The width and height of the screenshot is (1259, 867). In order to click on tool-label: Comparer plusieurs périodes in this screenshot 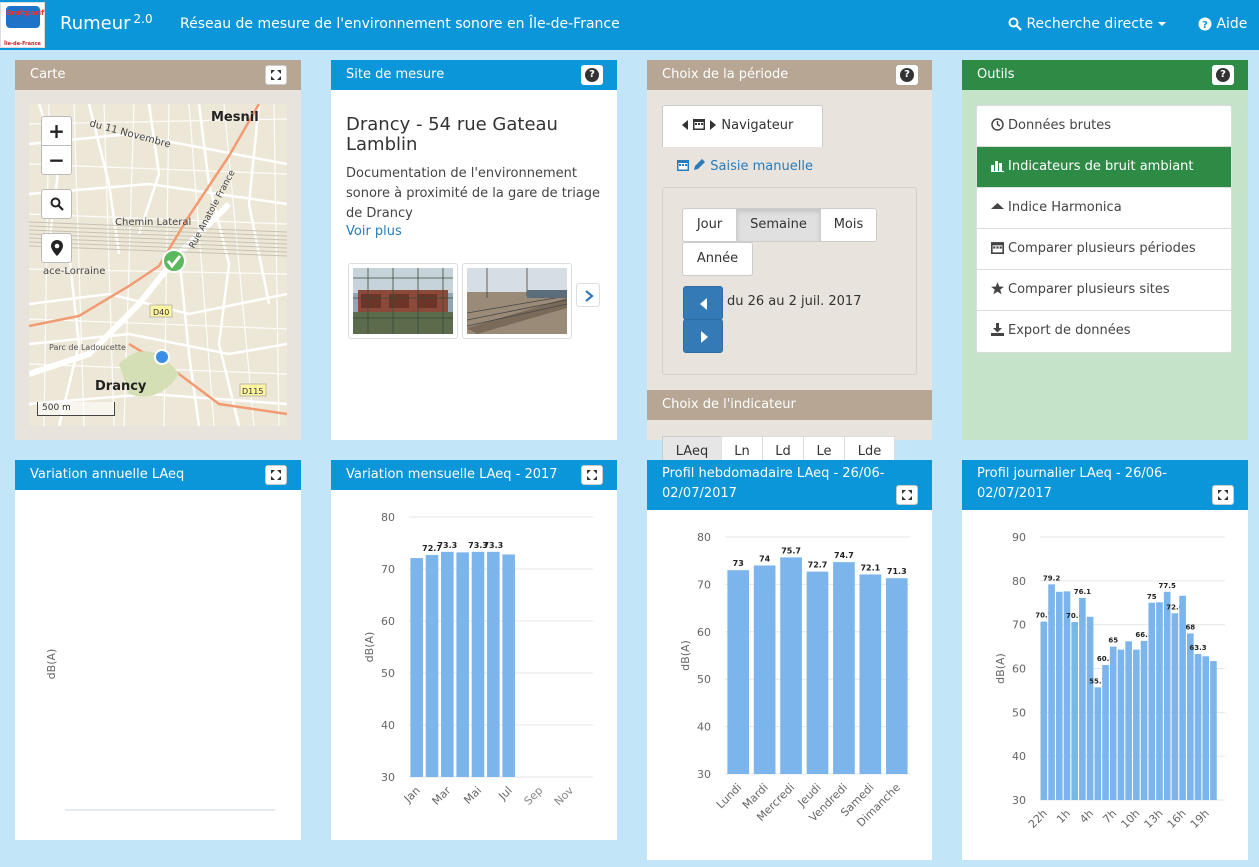, I will do `click(1102, 248)`.